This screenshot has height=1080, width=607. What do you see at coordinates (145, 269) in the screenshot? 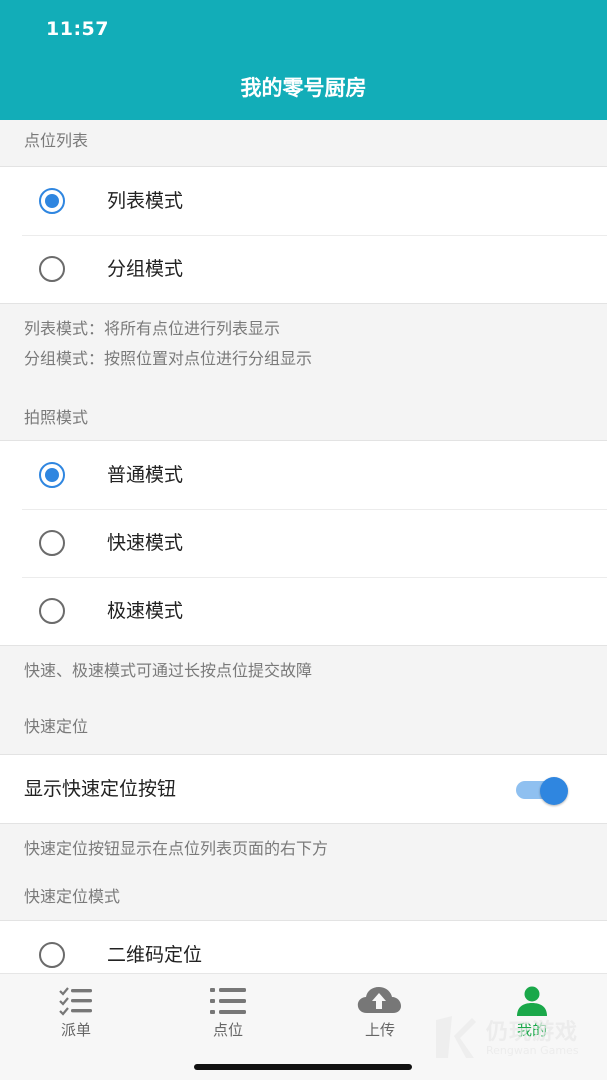
I see `option-label: 分组模式` at bounding box center [145, 269].